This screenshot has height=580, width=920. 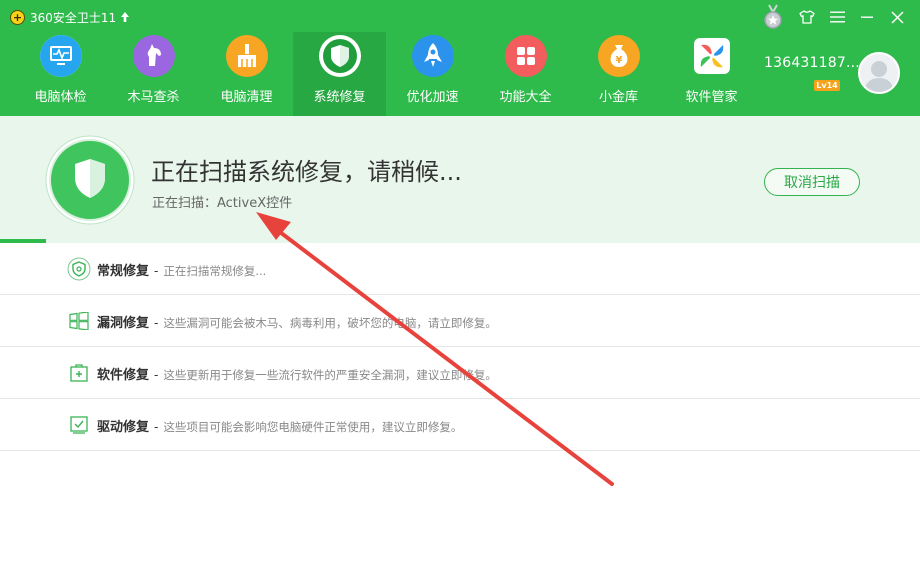 What do you see at coordinates (79, 373) in the screenshot?
I see `software-patch-icon` at bounding box center [79, 373].